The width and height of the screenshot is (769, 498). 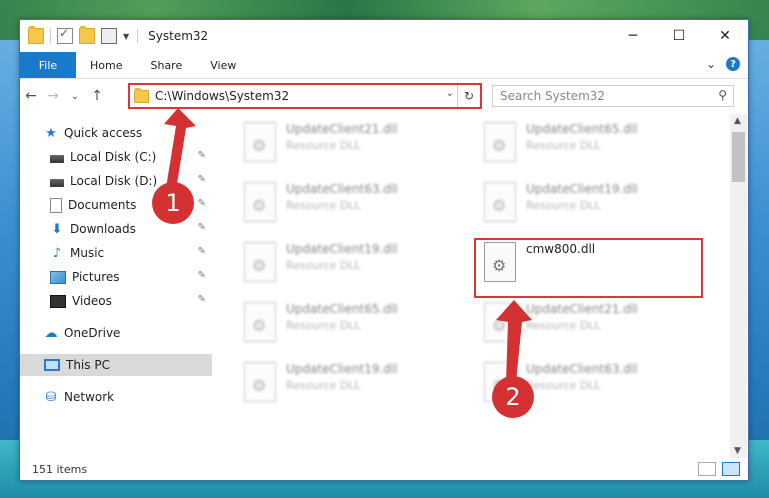 I want to click on address-bar: C:\Windows\System32 ⌄ ↻, so click(x=305, y=96).